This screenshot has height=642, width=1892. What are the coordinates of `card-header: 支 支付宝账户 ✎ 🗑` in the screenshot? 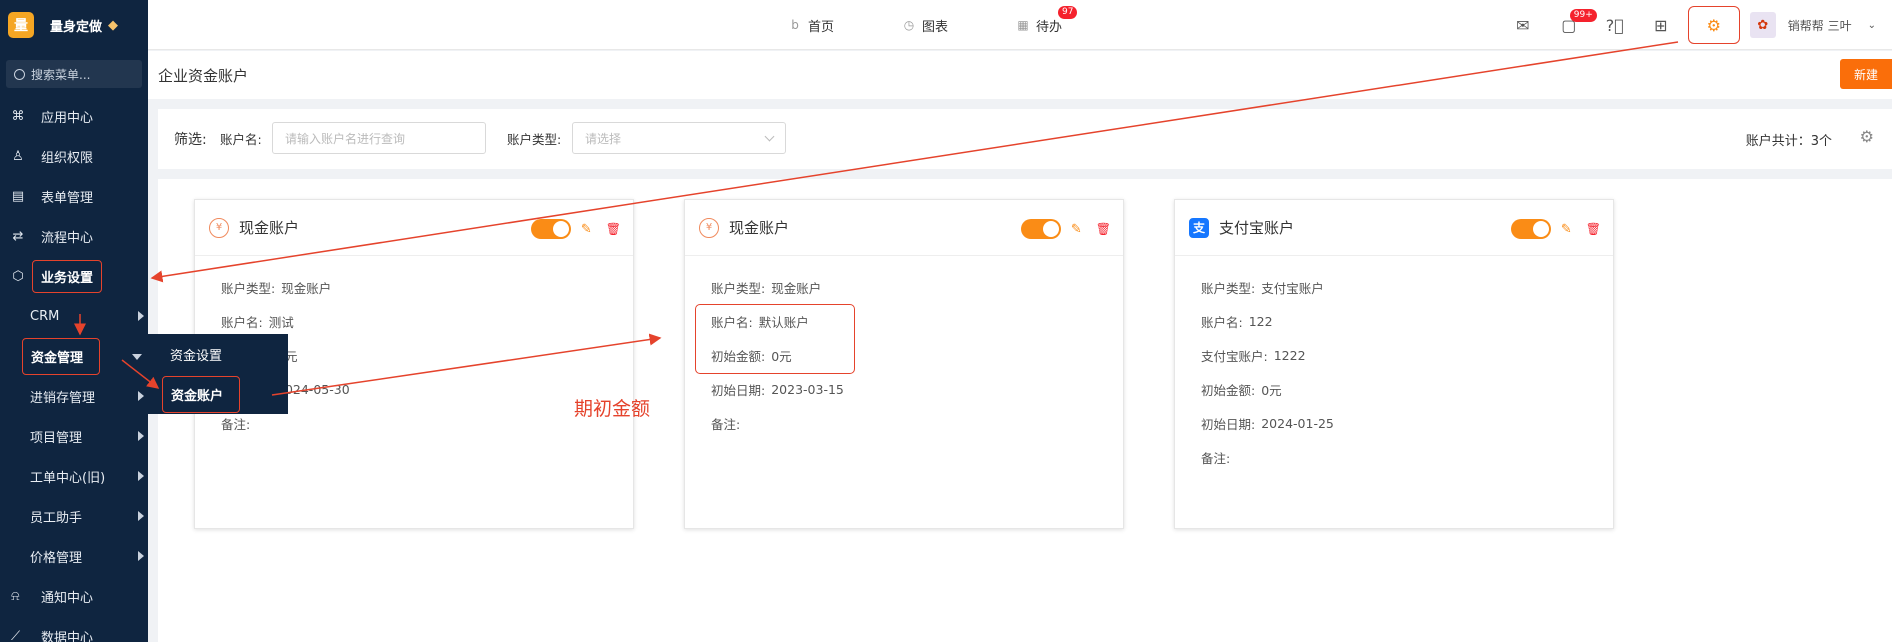 It's located at (1394, 228).